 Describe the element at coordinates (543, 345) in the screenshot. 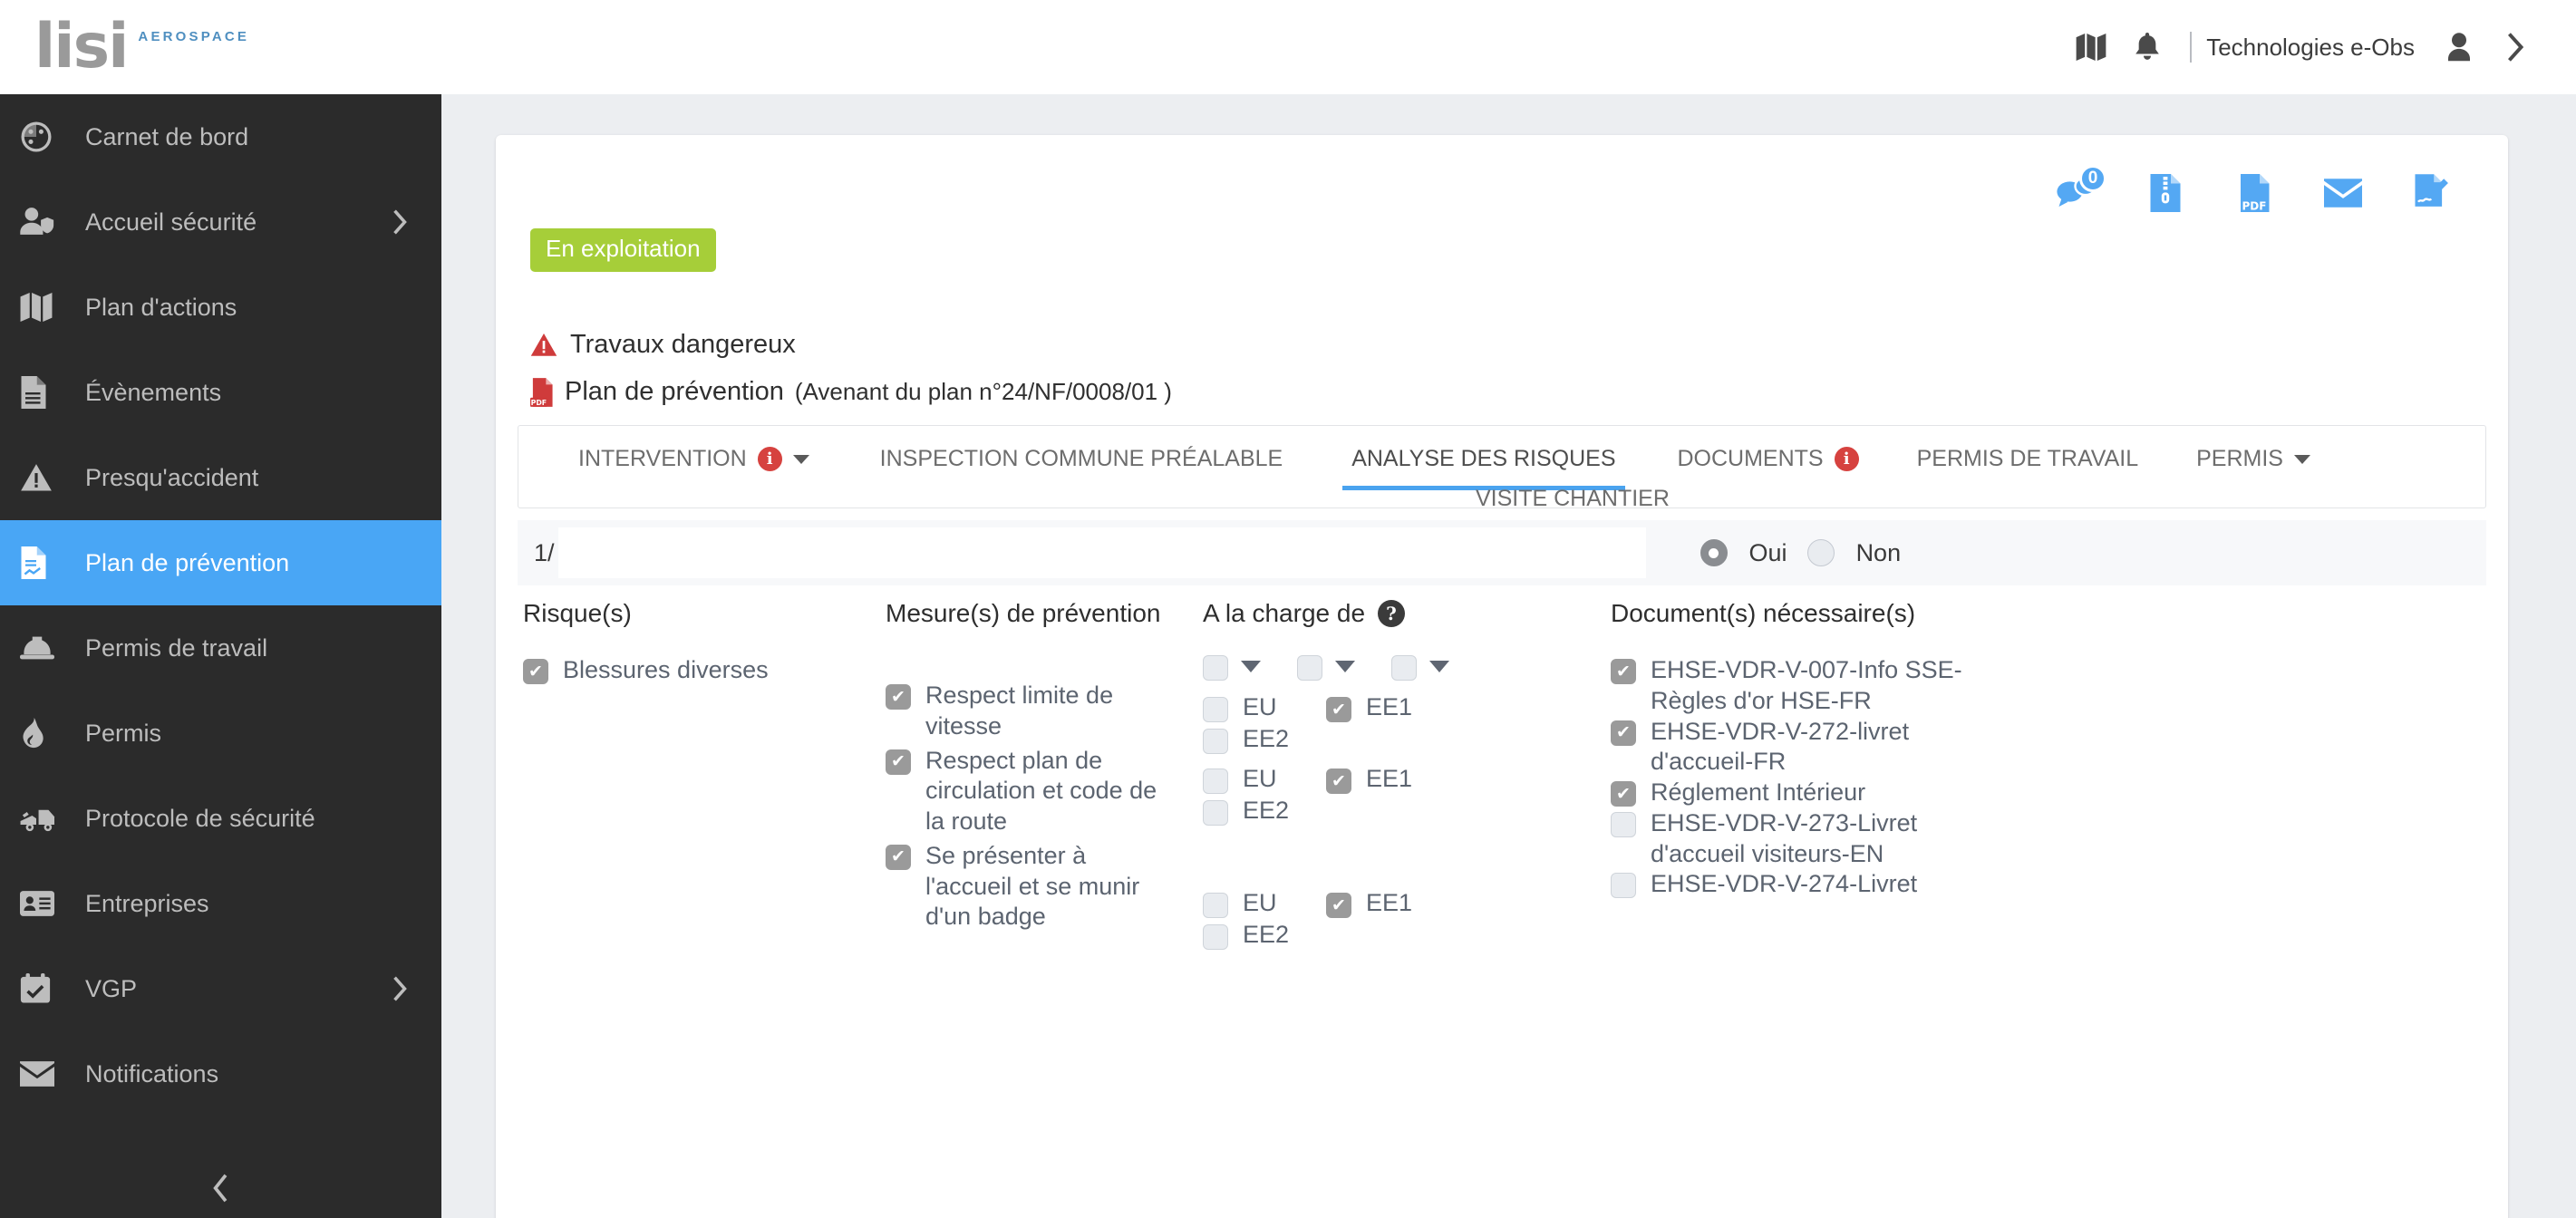

I see `warning-triangle-icon` at that location.